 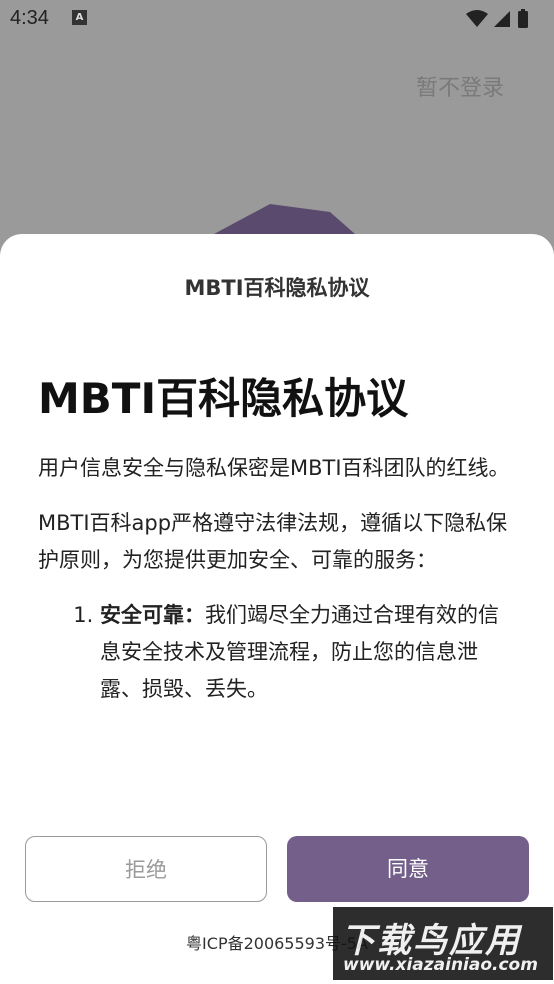 I want to click on status-bar: 4:34 A, so click(x=277, y=19).